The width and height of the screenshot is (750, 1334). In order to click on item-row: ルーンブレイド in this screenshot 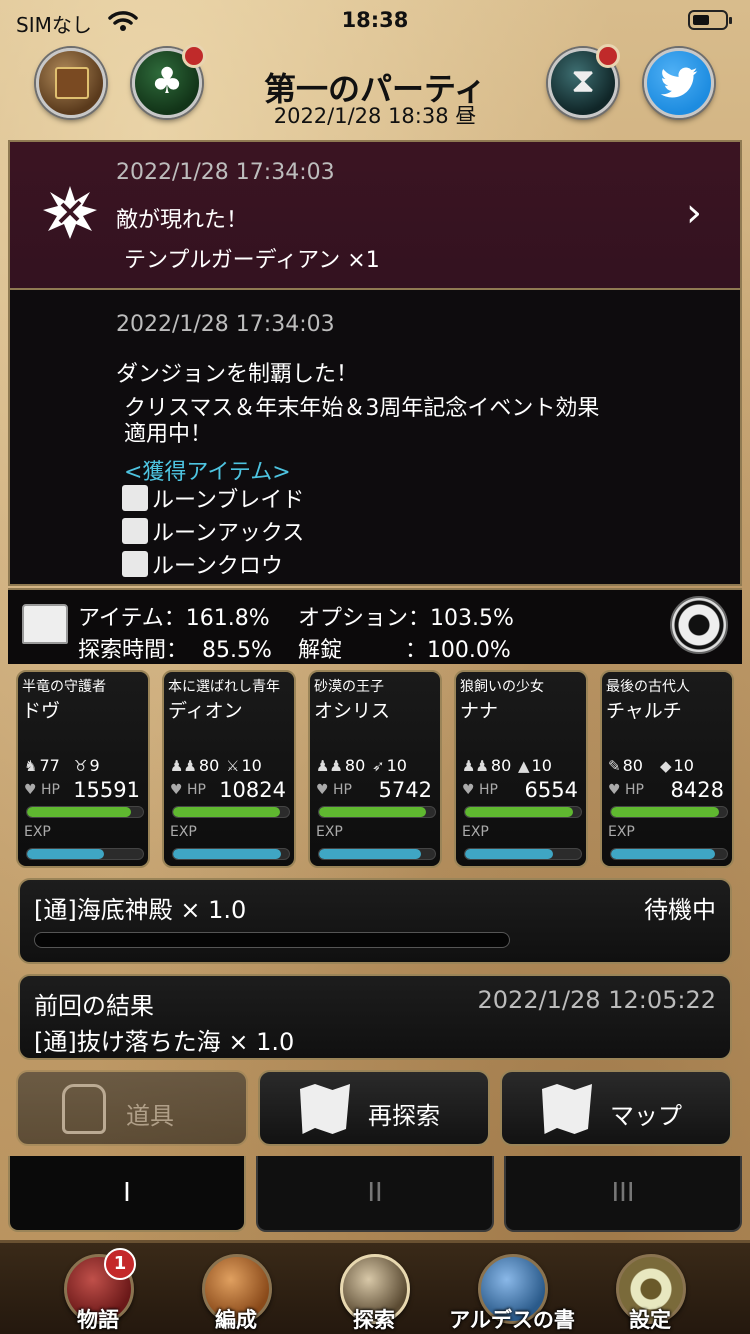, I will do `click(213, 497)`.